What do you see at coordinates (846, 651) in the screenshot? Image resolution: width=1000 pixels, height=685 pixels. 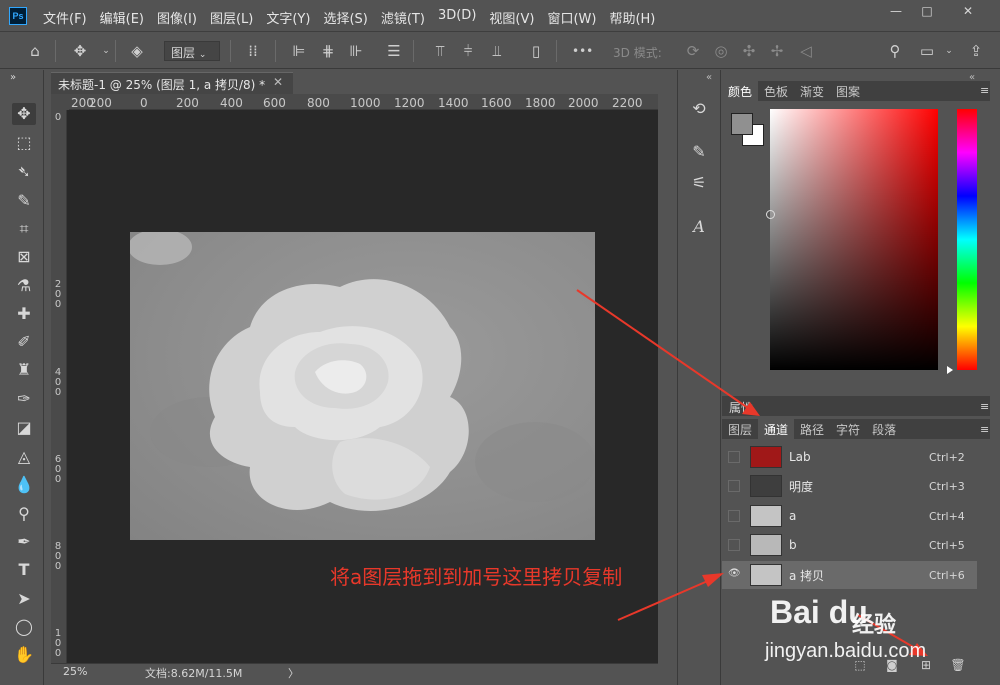 I see `baidu-watermark-url: jingyan.baidu.com` at bounding box center [846, 651].